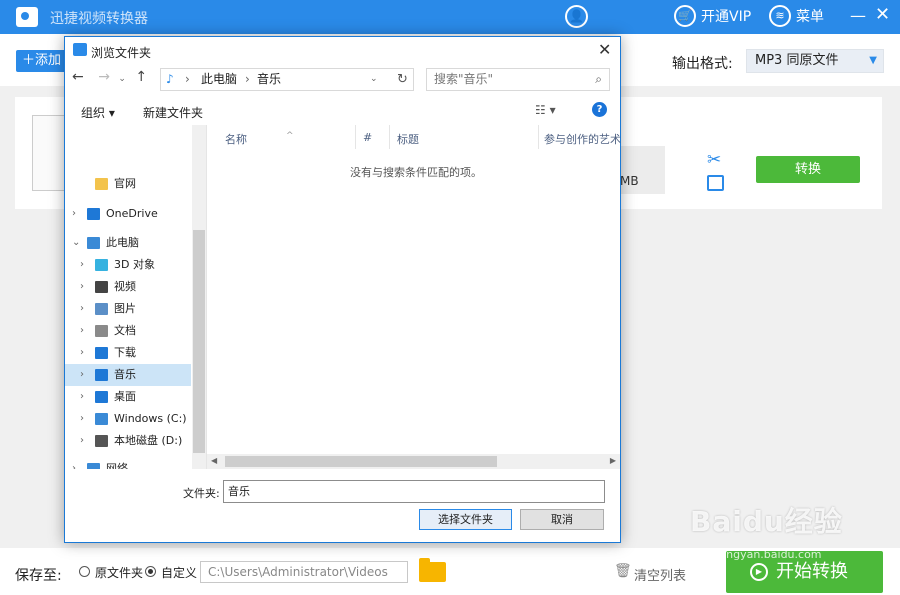  I want to click on trash-icon: 🗑, so click(623, 571).